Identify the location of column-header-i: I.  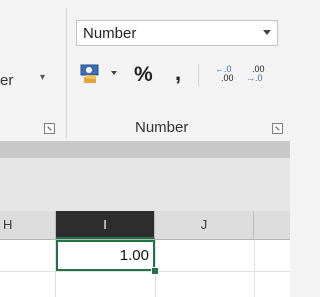
(105, 225).